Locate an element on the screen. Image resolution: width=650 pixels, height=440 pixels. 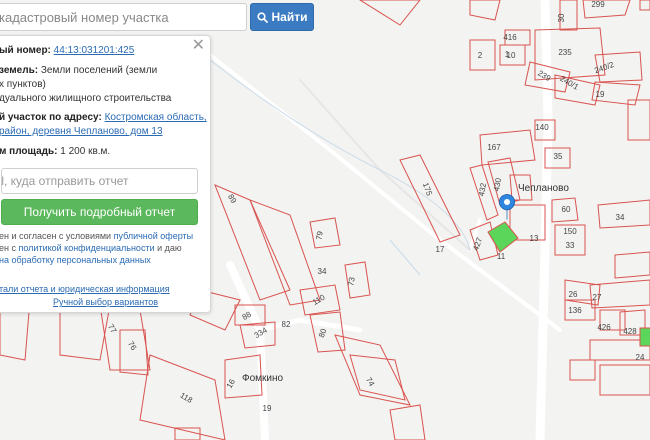
report-details-link-row: тали отчета и юридическая информация is located at coordinates (105, 289).